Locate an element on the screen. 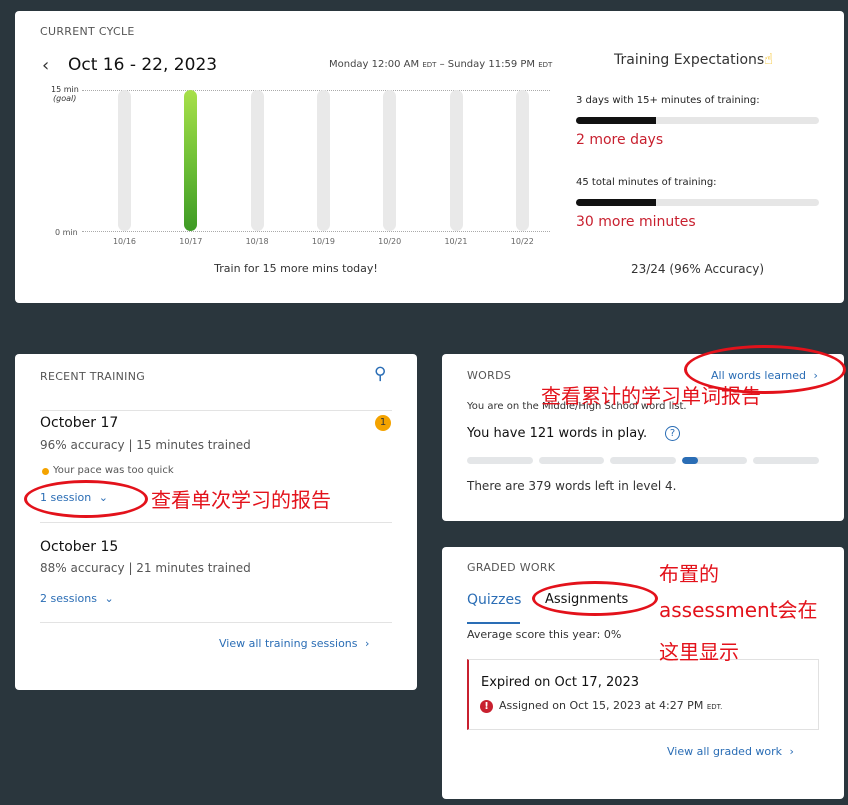 Image resolution: width=848 pixels, height=805 pixels. view-all-graded-link: View all graded work › is located at coordinates (730, 751).